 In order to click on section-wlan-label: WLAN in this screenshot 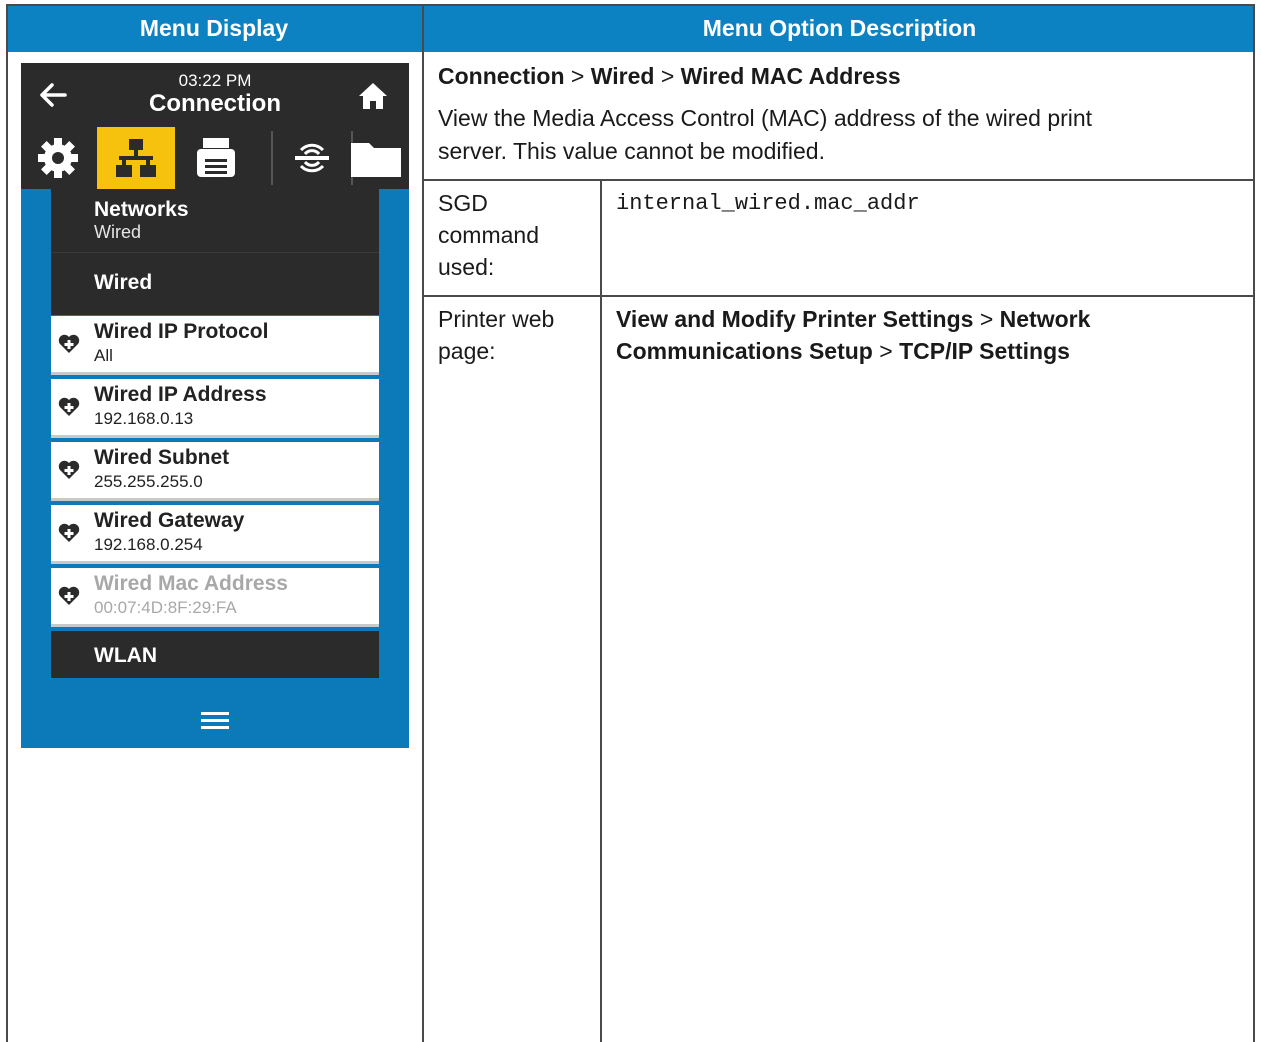, I will do `click(125, 655)`.